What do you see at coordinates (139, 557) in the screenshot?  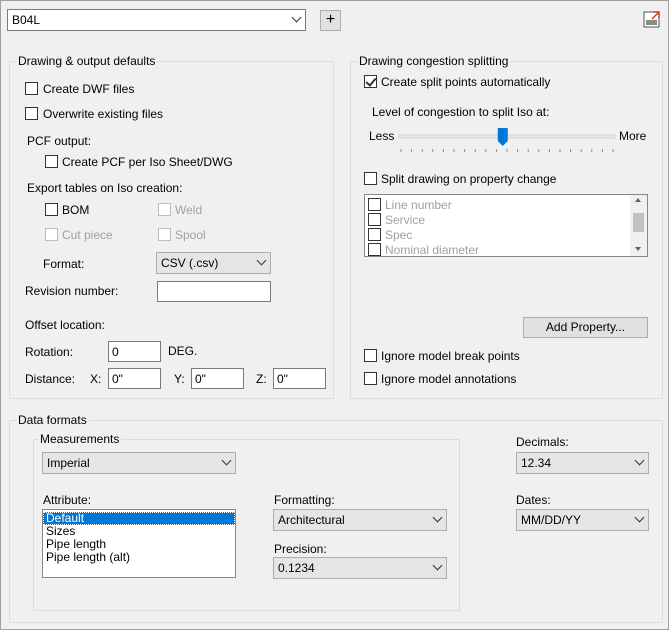 I see `attribute-item: Pipe length (alt)` at bounding box center [139, 557].